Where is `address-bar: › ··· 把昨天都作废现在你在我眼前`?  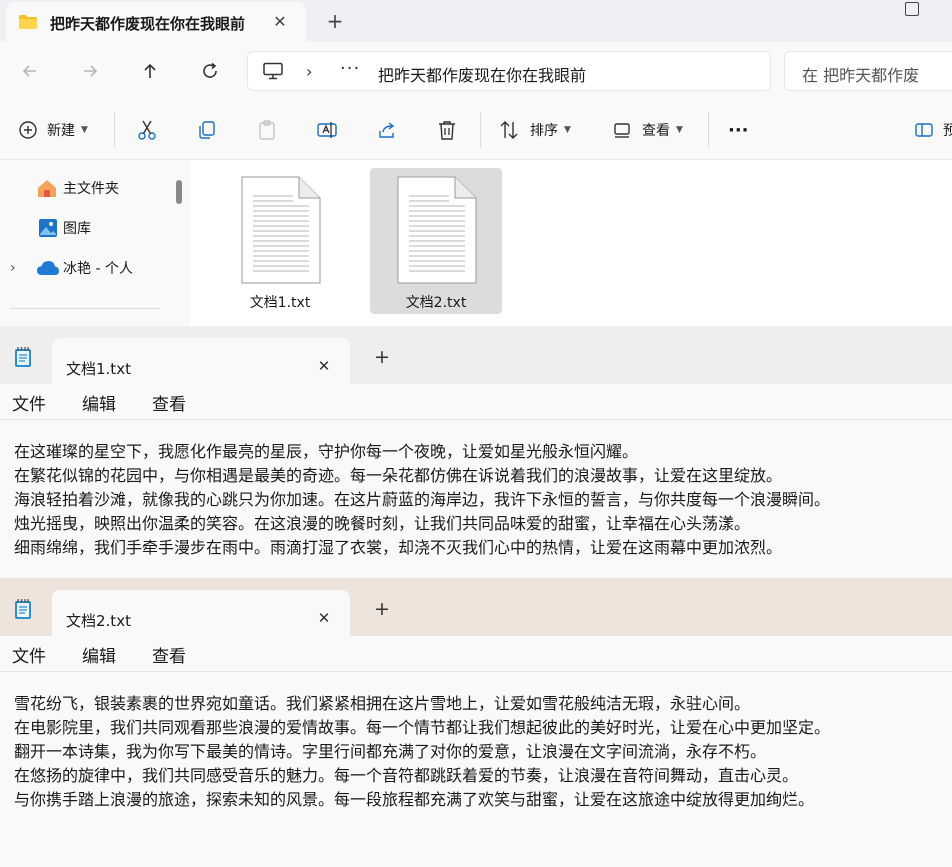 address-bar: › ··· 把昨天都作废现在你在我眼前 is located at coordinates (509, 71).